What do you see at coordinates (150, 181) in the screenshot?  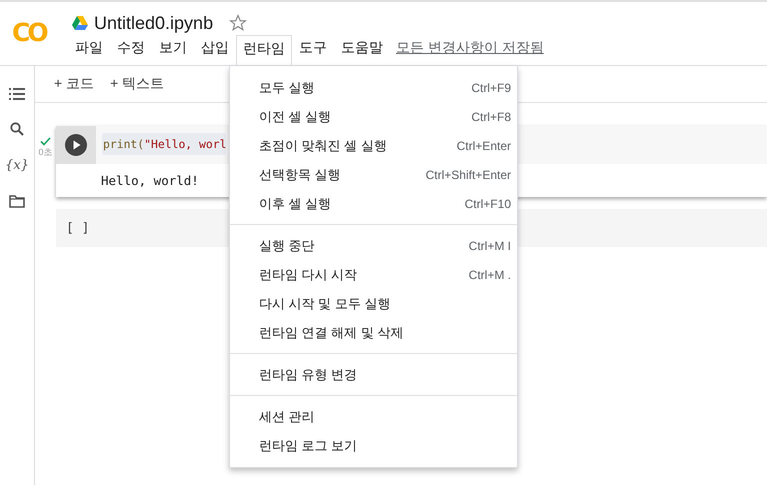 I see `cell-output: Hello, world!` at bounding box center [150, 181].